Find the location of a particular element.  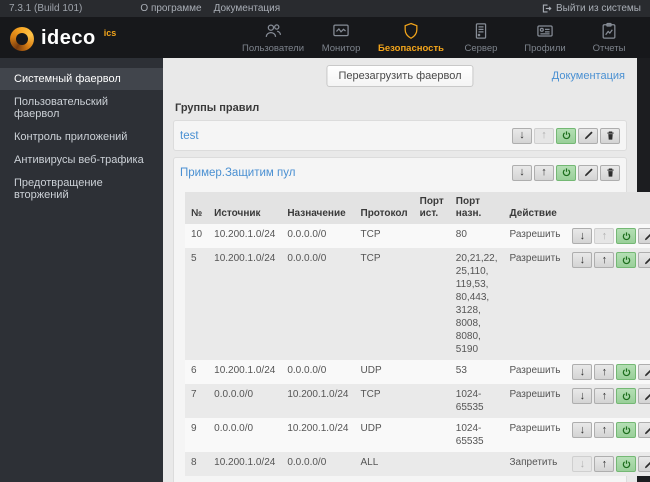

sidebar-item-user-firewall: Пользовательский фаервол is located at coordinates (81, 108).